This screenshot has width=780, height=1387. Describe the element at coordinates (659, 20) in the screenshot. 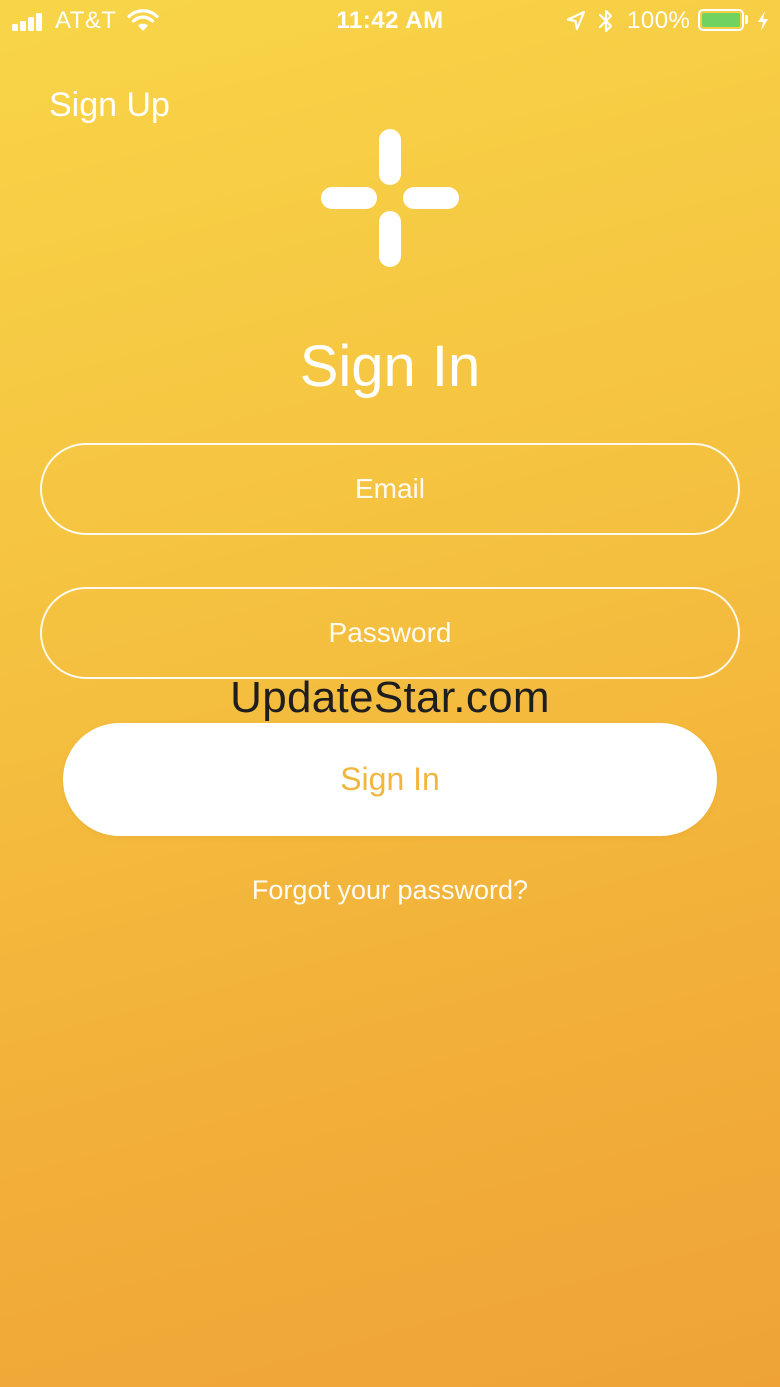

I see `battery-percent: 100%` at that location.